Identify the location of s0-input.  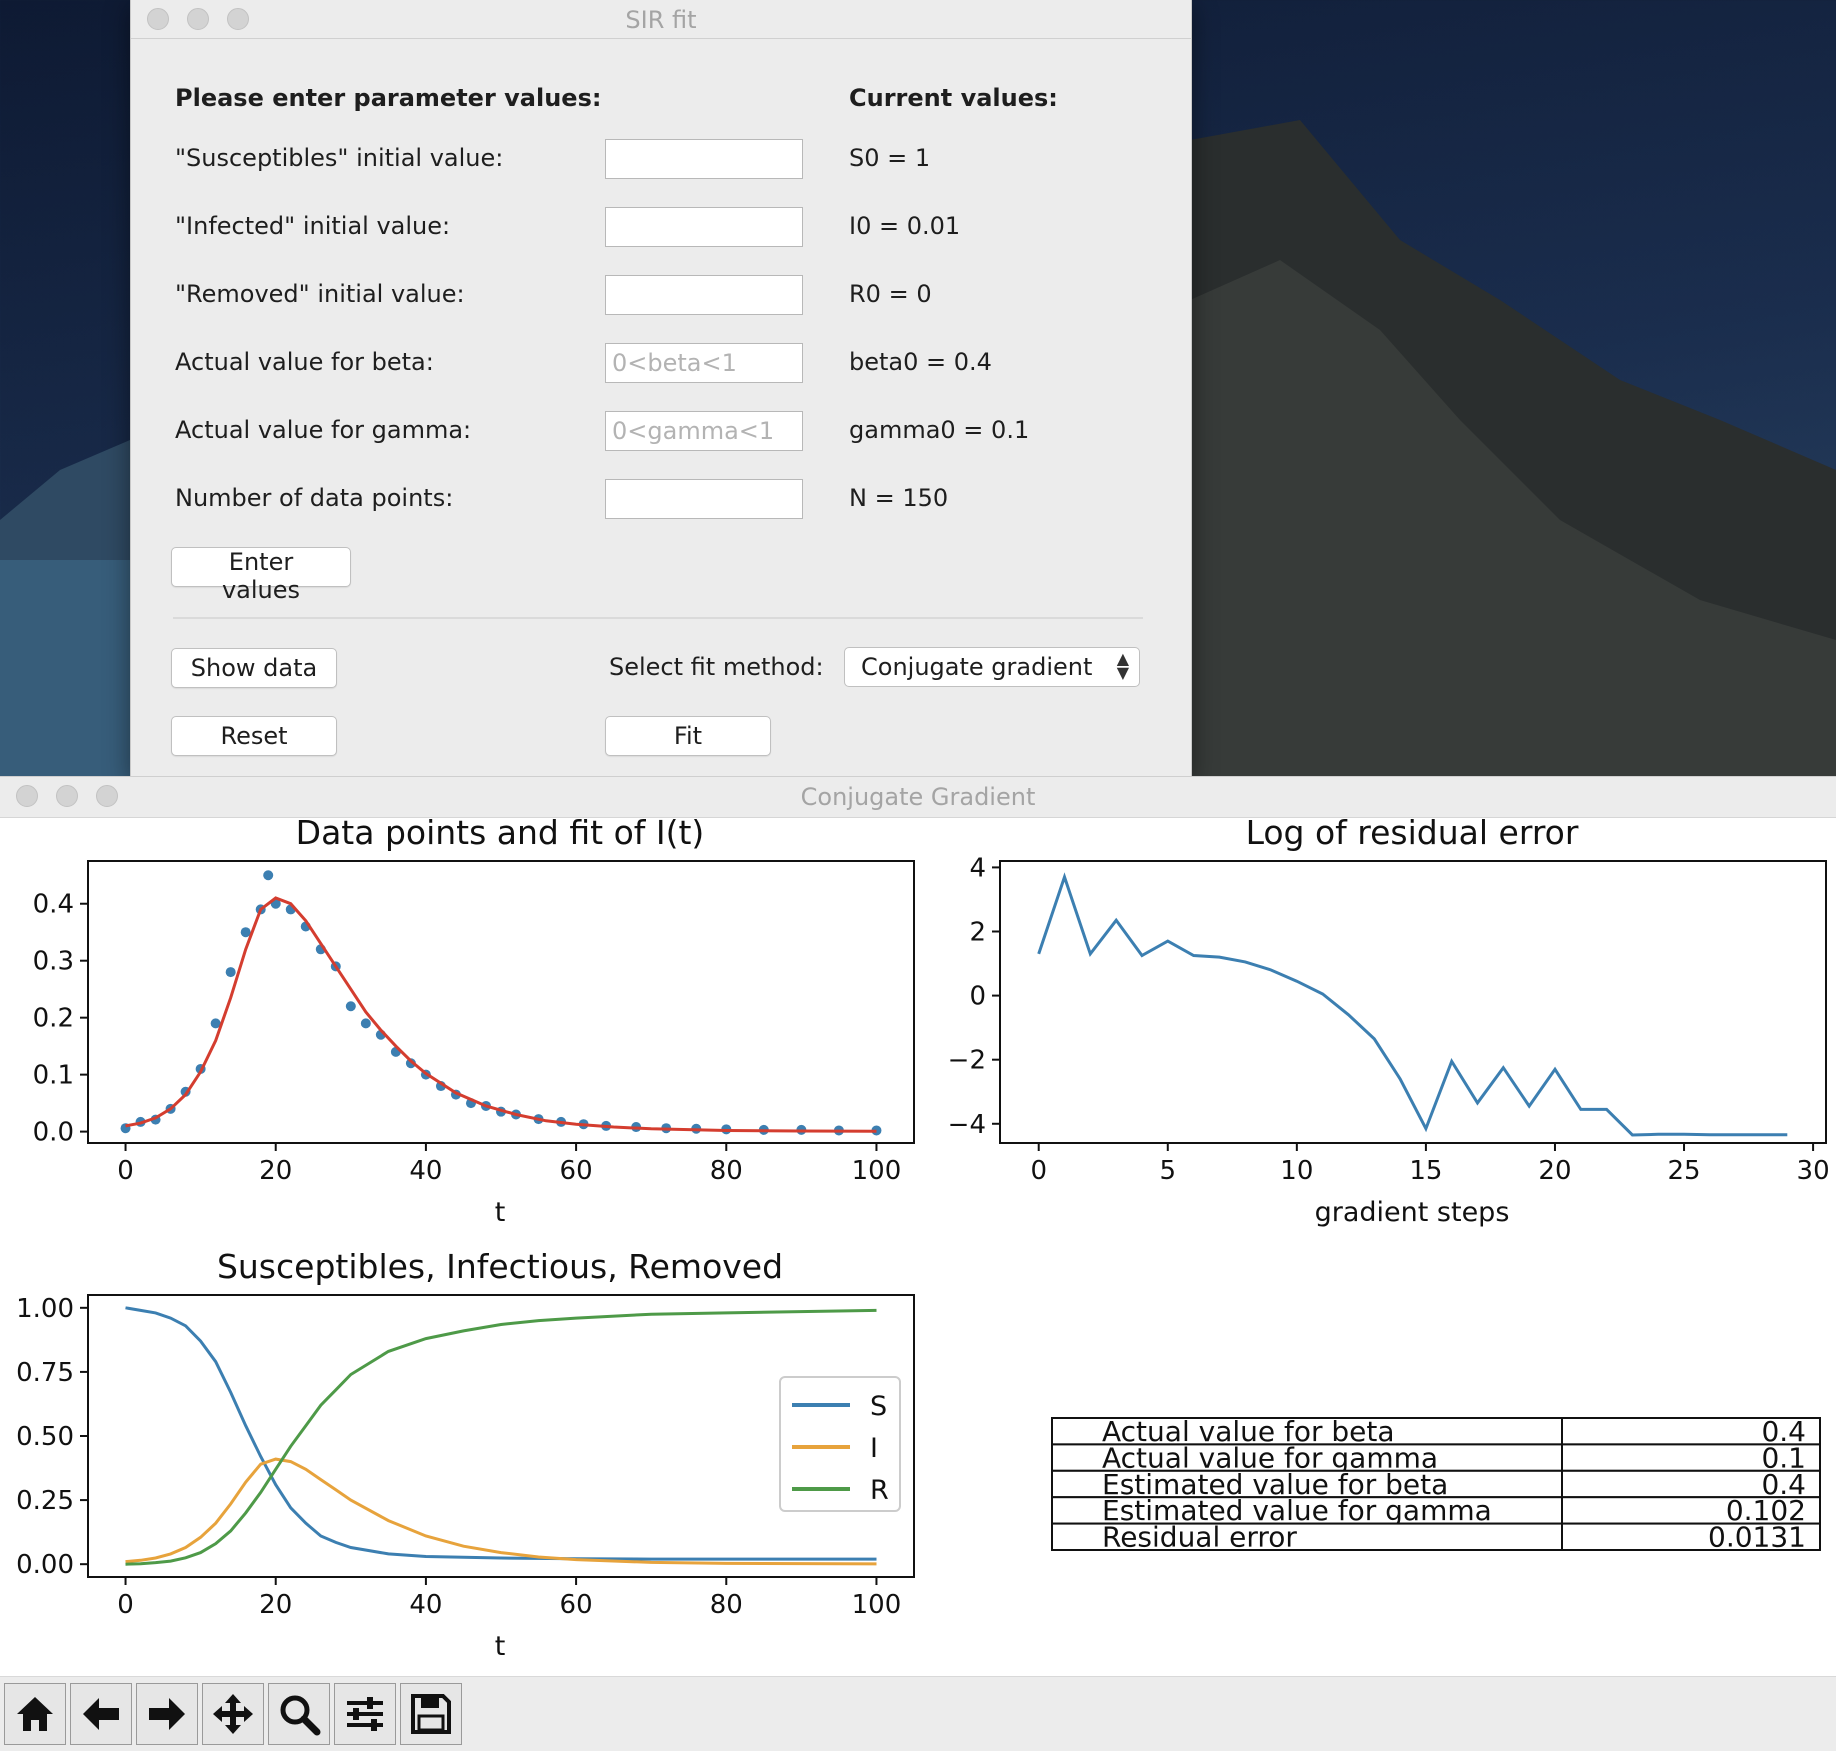
(704, 159).